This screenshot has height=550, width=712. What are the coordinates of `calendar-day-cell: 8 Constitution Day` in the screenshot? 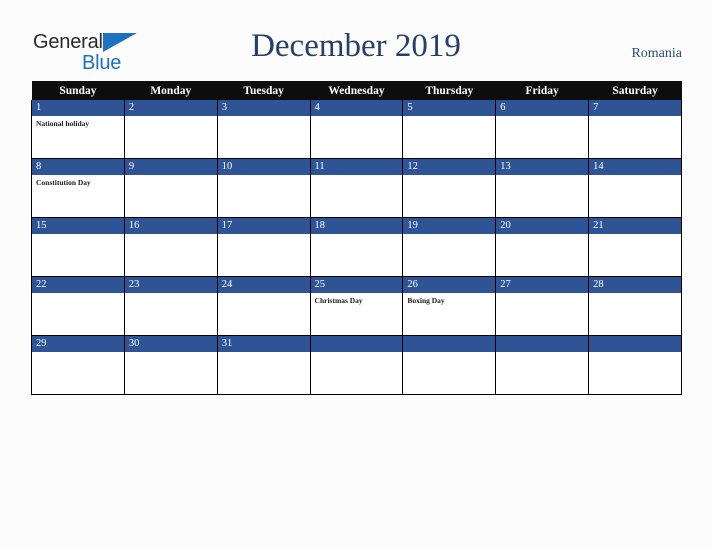 It's located at (78, 188).